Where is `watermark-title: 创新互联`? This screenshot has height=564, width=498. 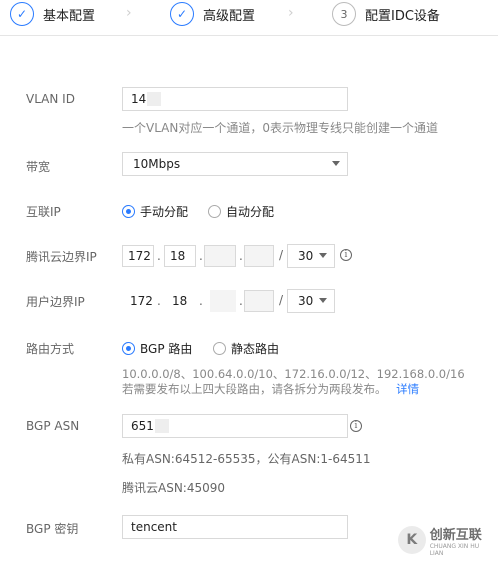
watermark-title: 创新互联 is located at coordinates (455, 535).